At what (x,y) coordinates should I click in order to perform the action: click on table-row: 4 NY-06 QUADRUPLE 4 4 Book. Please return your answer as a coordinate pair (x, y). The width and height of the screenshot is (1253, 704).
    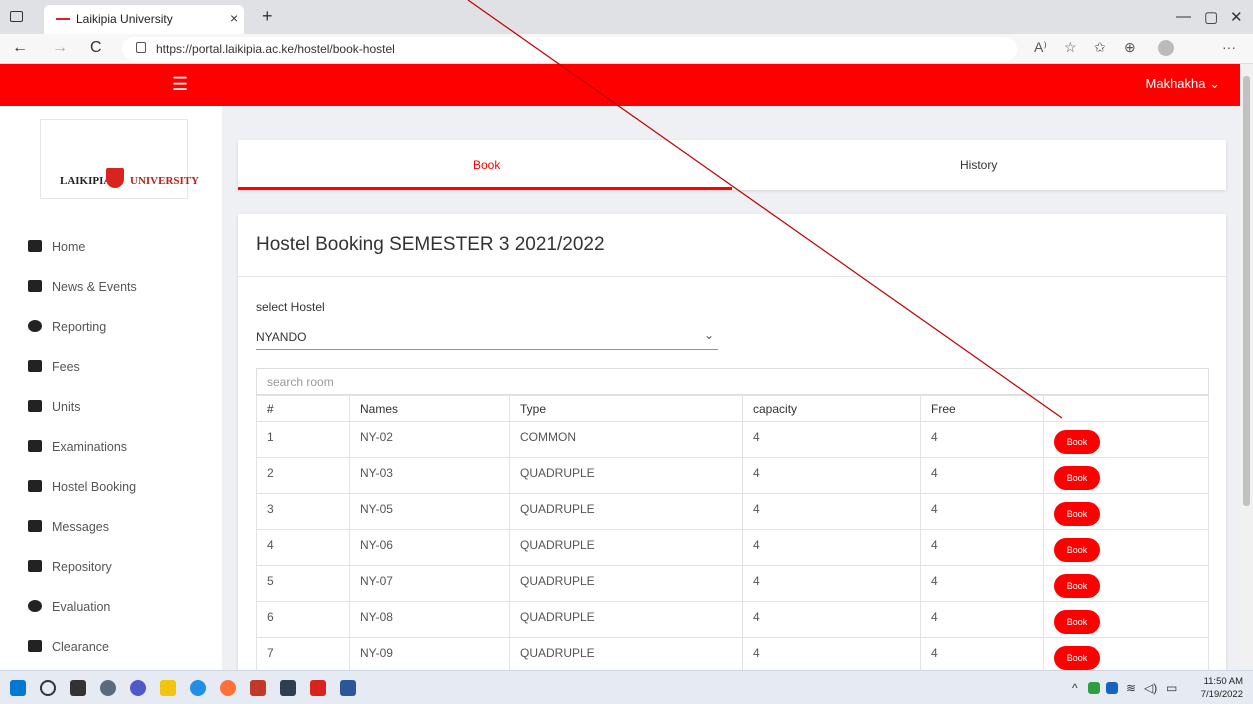
    Looking at the image, I should click on (732, 547).